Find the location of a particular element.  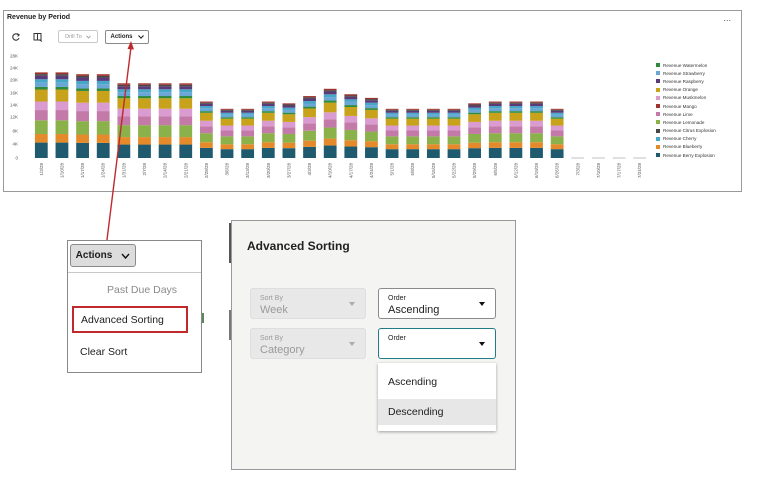

menu-edge-mark is located at coordinates (203, 318).